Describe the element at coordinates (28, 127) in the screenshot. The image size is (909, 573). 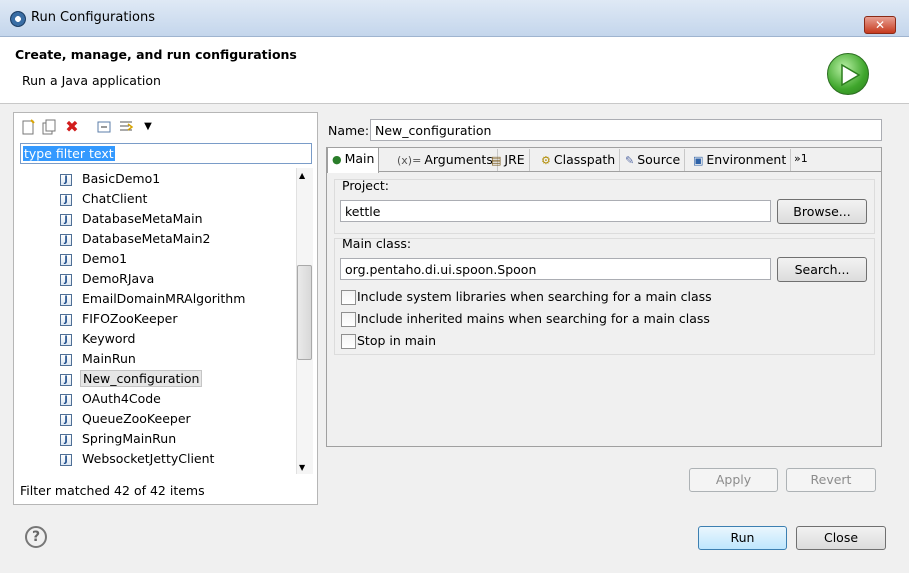
I see `new-configuration-icon` at that location.